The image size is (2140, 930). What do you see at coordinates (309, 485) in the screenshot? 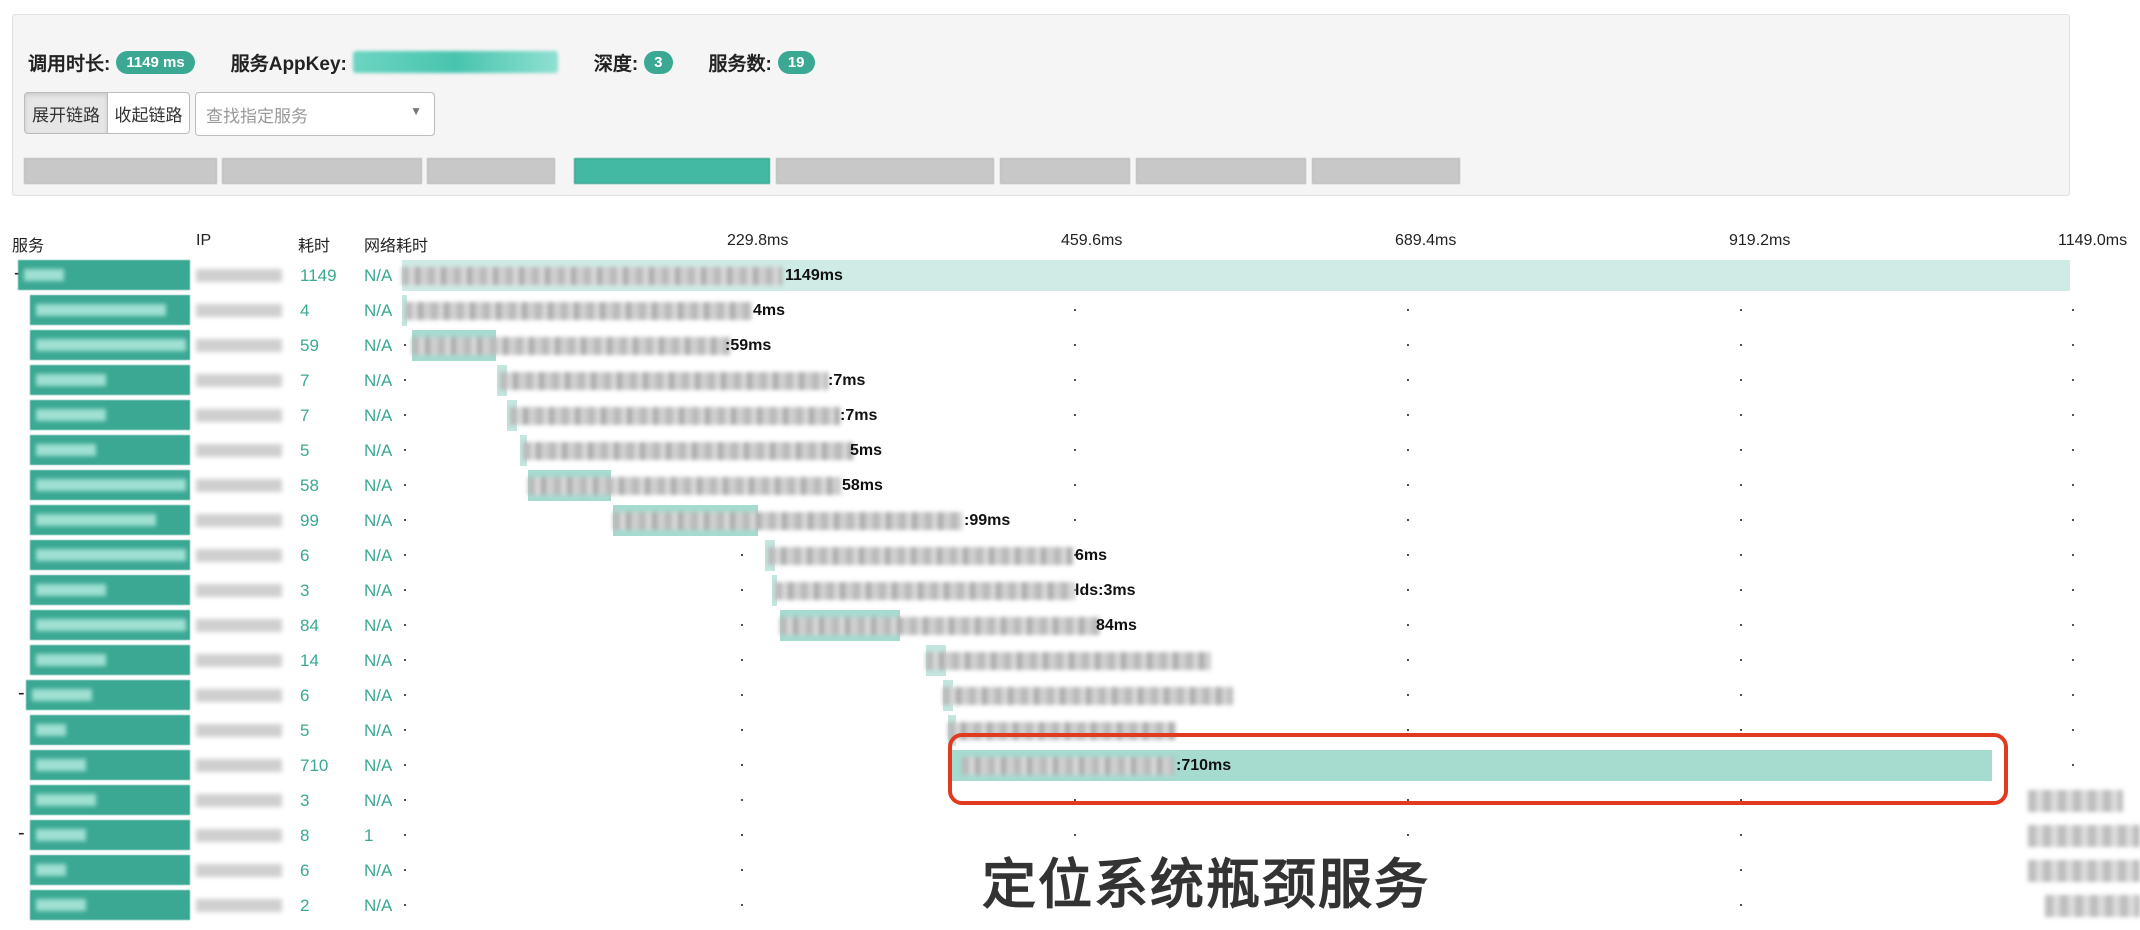
I see `duration-value: 58` at bounding box center [309, 485].